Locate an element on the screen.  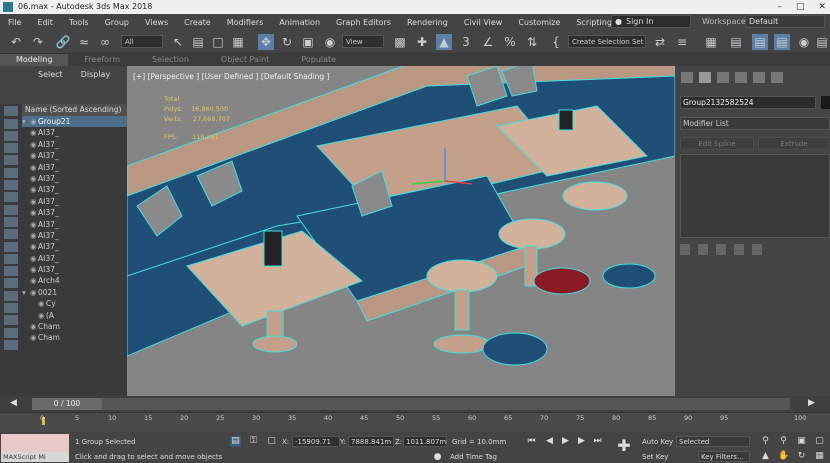
expand-icon: ▾ is located at coordinates (26, 292).